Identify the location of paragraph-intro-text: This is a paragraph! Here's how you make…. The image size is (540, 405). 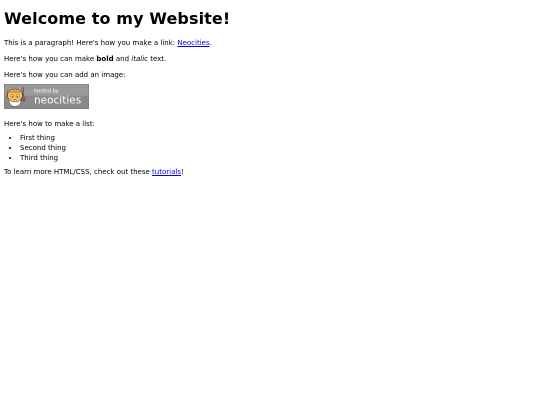
(91, 43).